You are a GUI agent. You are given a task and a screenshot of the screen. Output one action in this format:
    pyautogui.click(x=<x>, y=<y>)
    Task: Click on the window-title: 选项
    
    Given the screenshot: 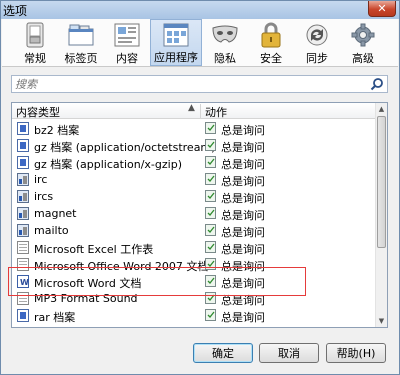 What is the action you would take?
    pyautogui.click(x=15, y=11)
    